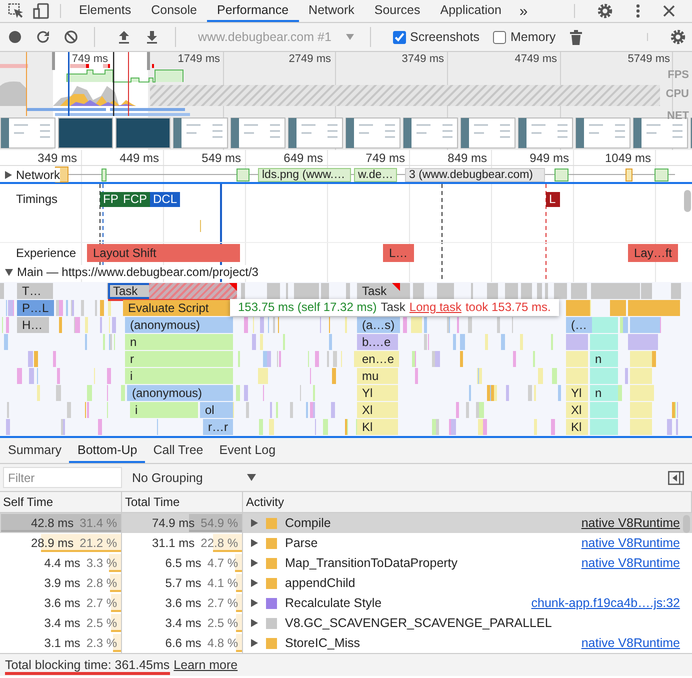  What do you see at coordinates (265, 502) in the screenshot?
I see `column-header: Activity` at bounding box center [265, 502].